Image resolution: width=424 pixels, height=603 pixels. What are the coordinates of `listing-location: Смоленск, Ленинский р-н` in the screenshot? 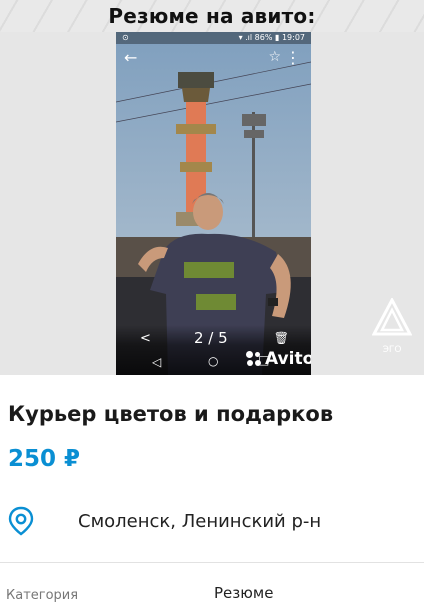 It's located at (199, 521).